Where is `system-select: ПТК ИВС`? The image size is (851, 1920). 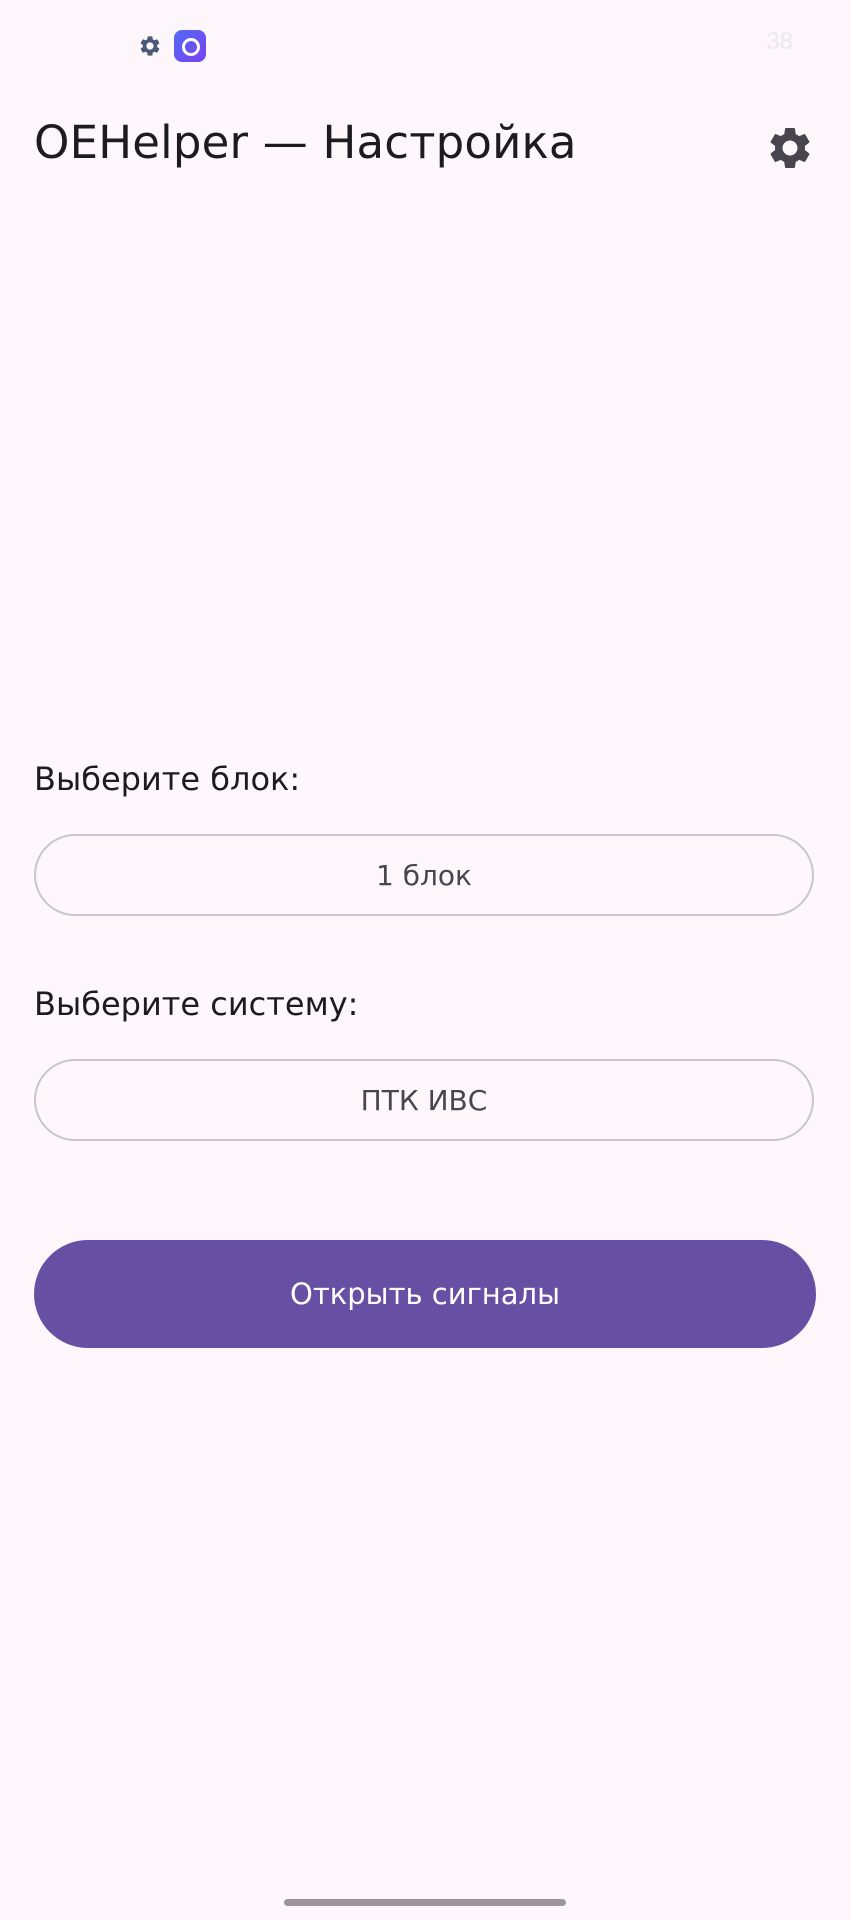 system-select: ПТК ИВС is located at coordinates (424, 1100).